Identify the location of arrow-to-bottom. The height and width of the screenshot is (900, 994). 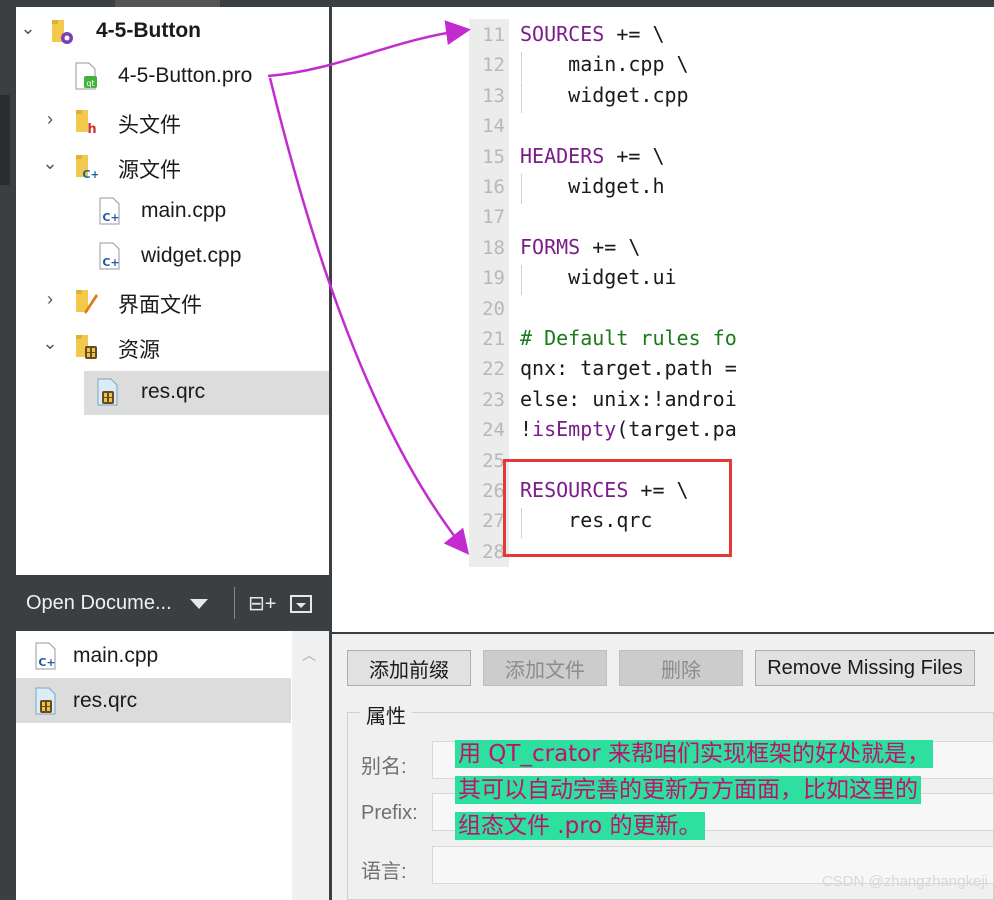
(369, 316).